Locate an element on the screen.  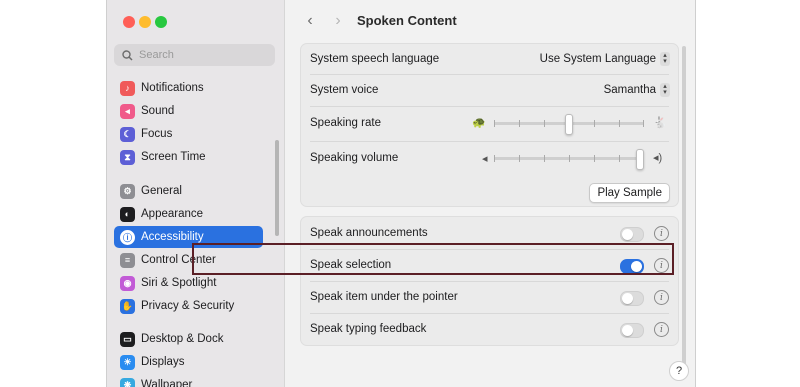
siri-icon: ◉ is located at coordinates (127, 283).